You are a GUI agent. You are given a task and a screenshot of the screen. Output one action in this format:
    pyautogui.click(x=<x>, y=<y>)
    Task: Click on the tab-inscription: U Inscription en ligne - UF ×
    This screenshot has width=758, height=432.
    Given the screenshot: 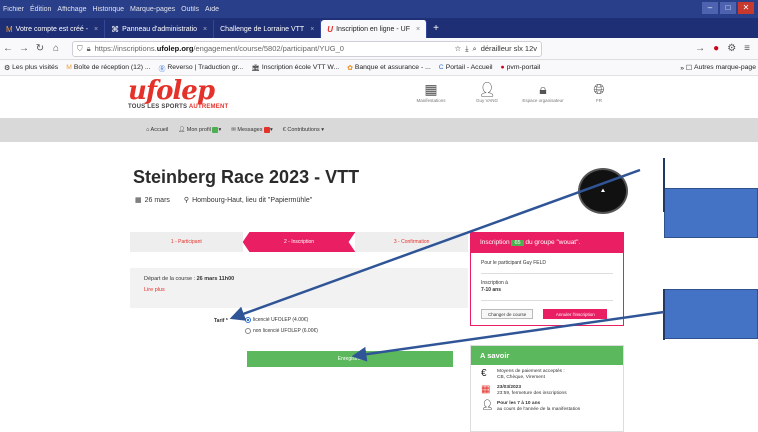 What is the action you would take?
    pyautogui.click(x=374, y=29)
    